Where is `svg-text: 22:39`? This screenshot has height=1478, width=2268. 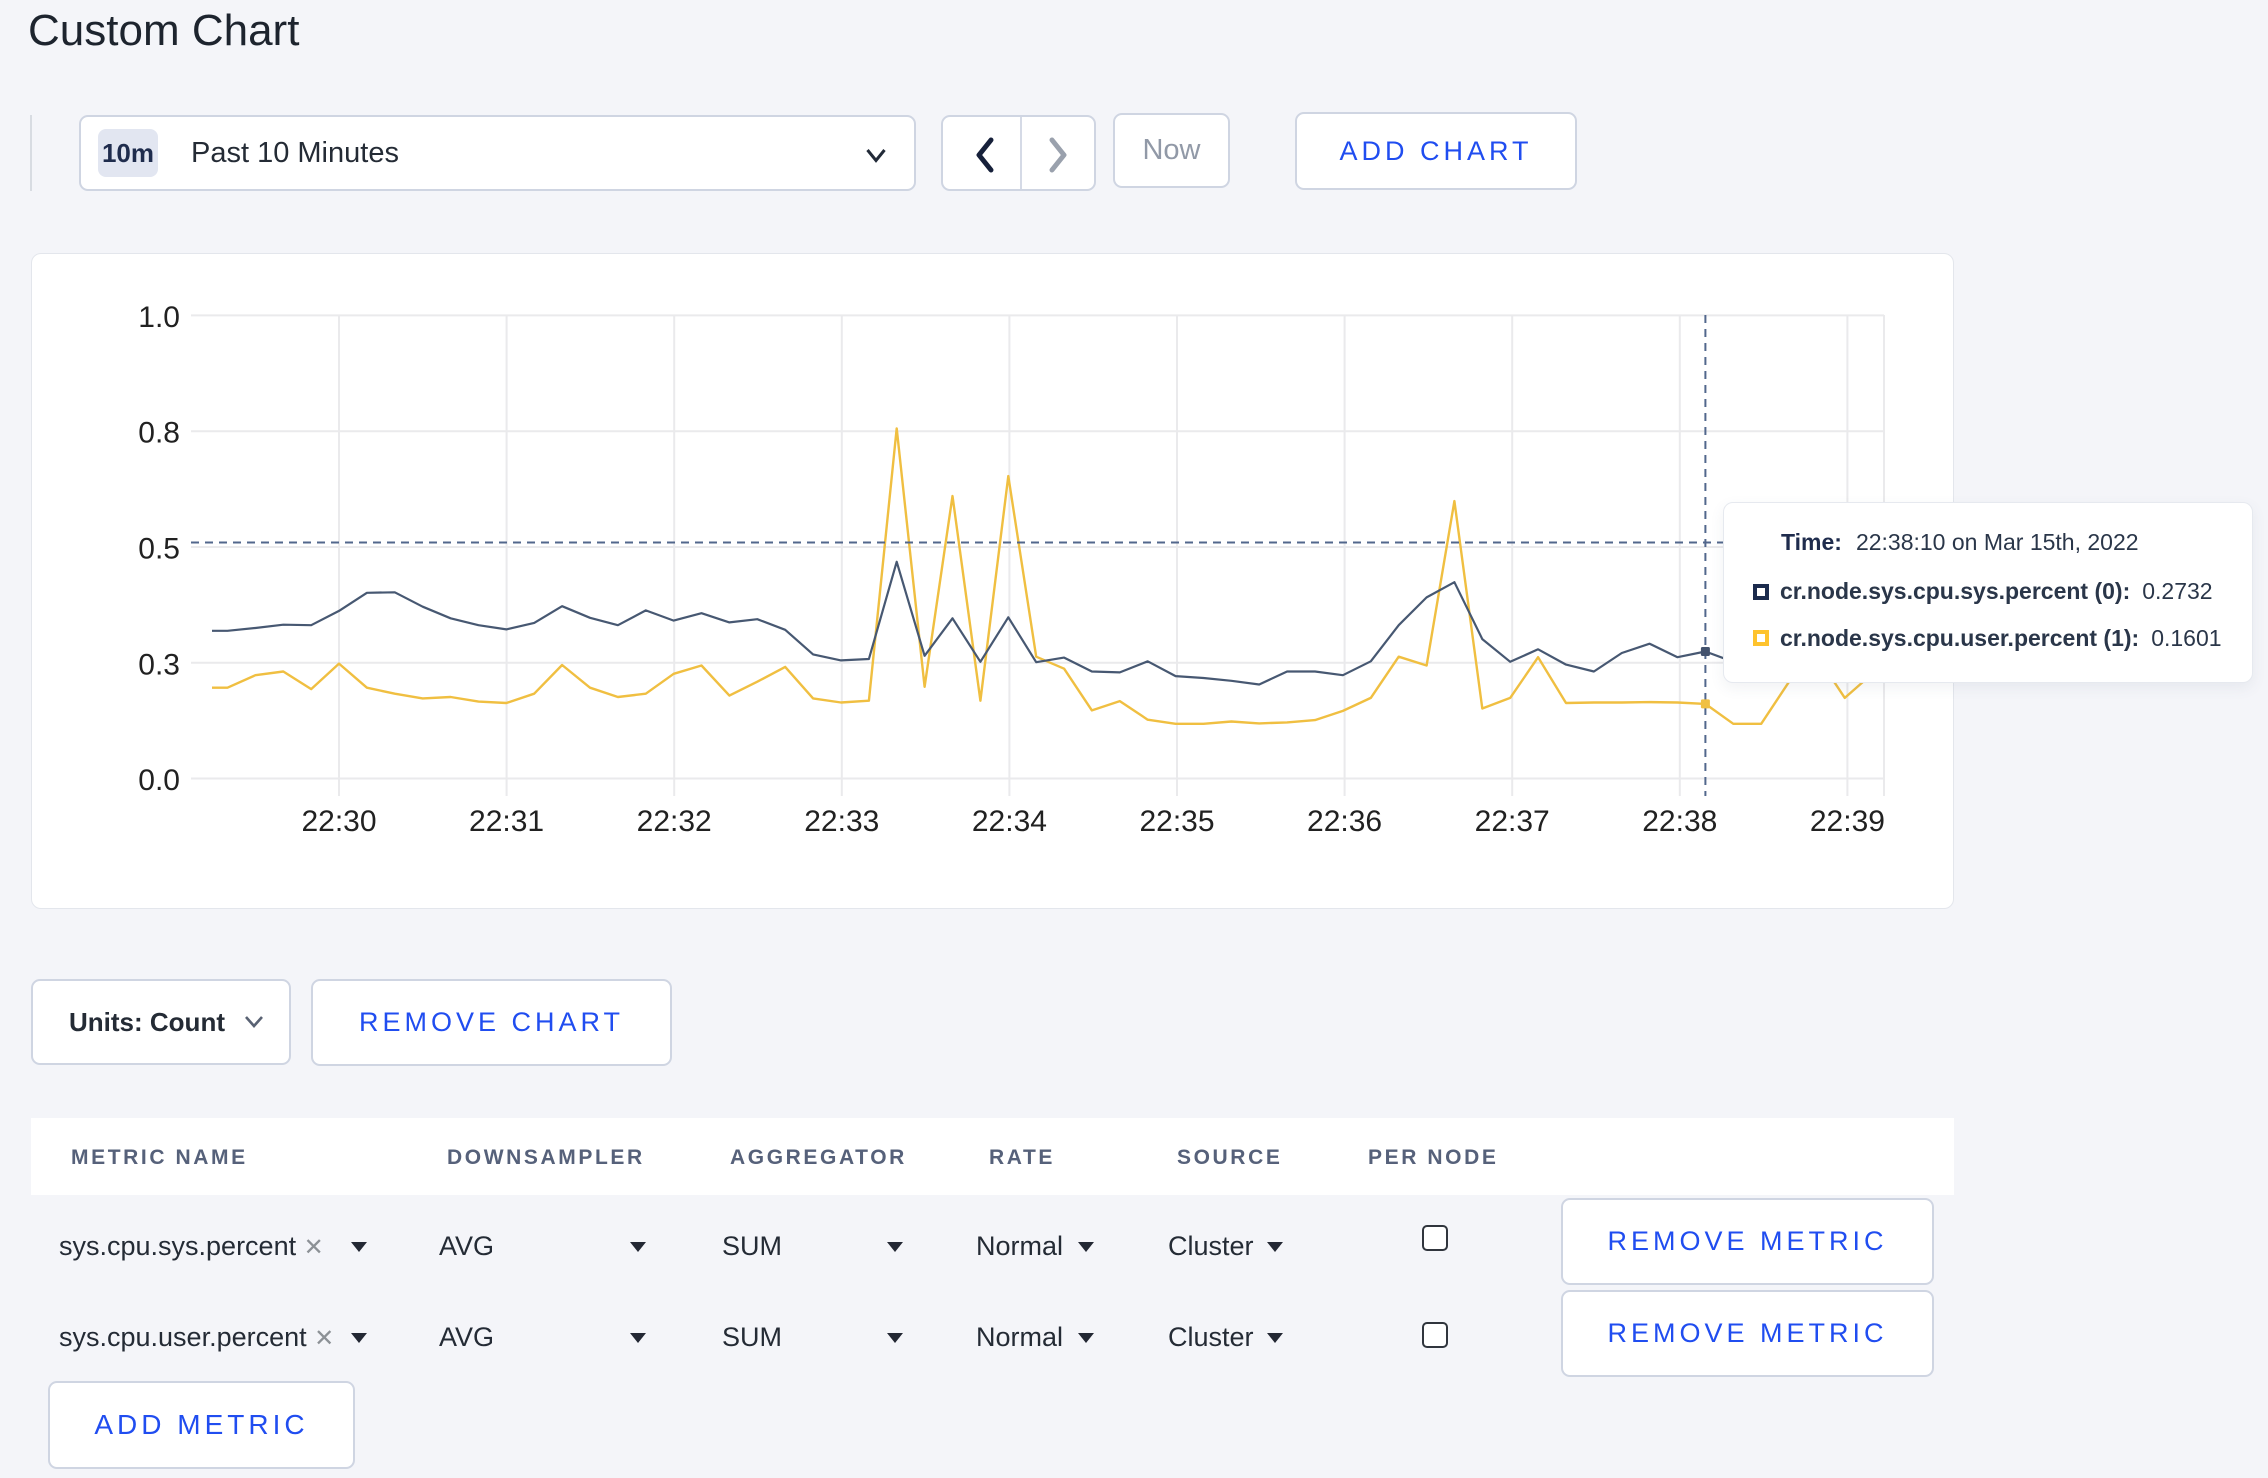 svg-text: 22:39 is located at coordinates (1847, 821).